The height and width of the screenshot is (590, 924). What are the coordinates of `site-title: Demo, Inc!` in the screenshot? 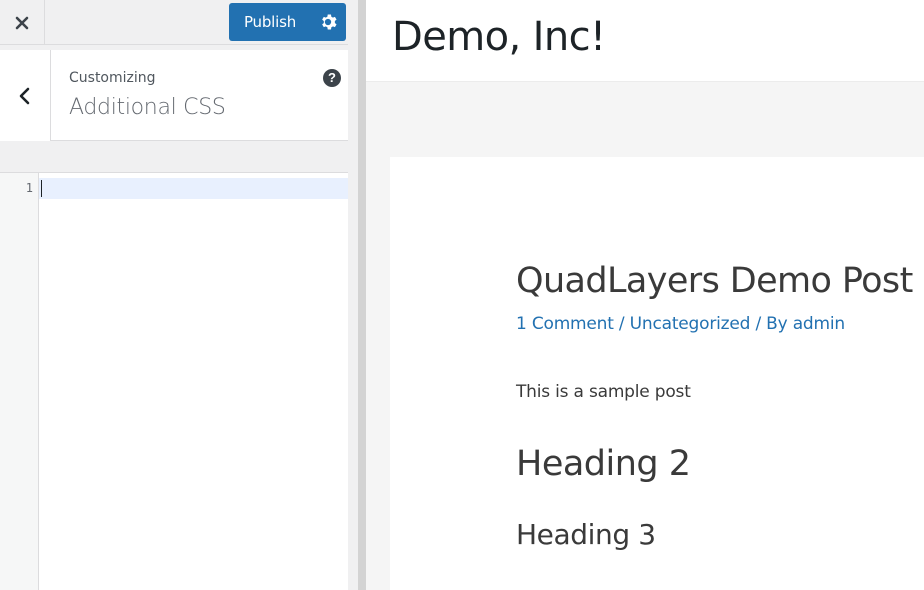 It's located at (499, 37).